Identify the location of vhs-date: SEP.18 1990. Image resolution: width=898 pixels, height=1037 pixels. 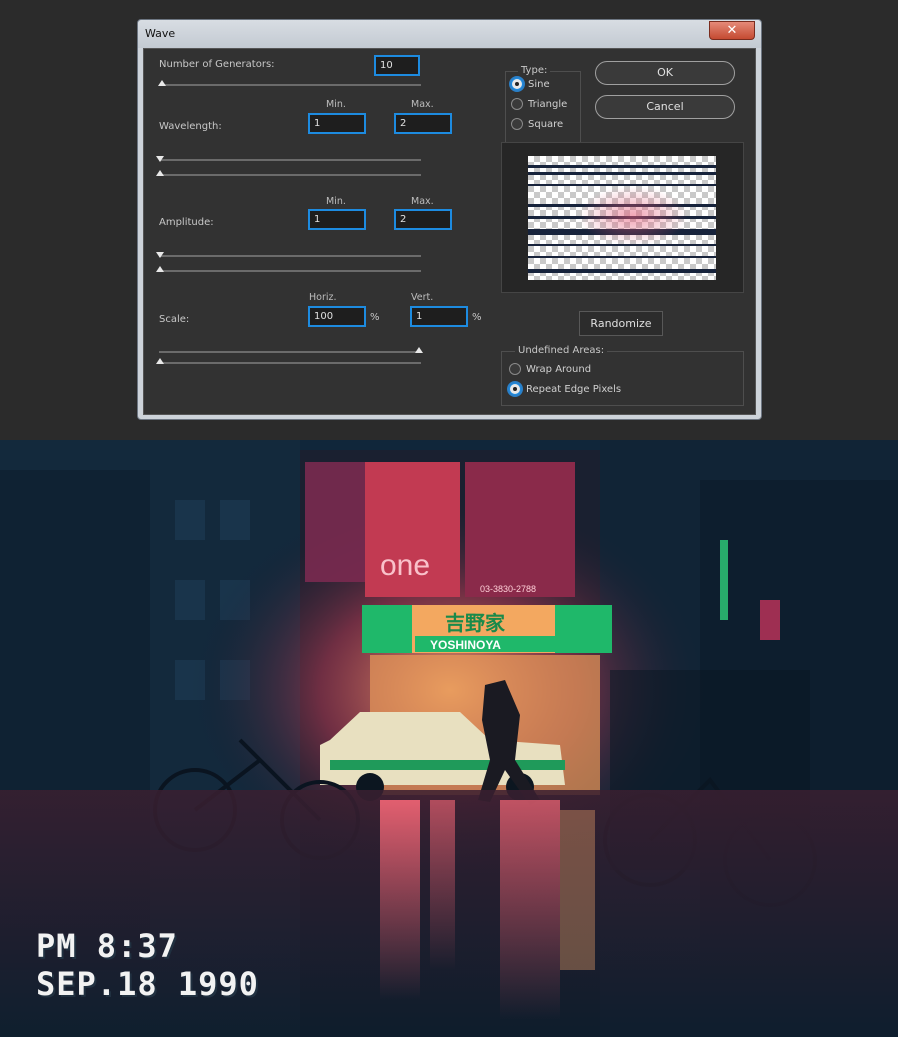
(147, 984).